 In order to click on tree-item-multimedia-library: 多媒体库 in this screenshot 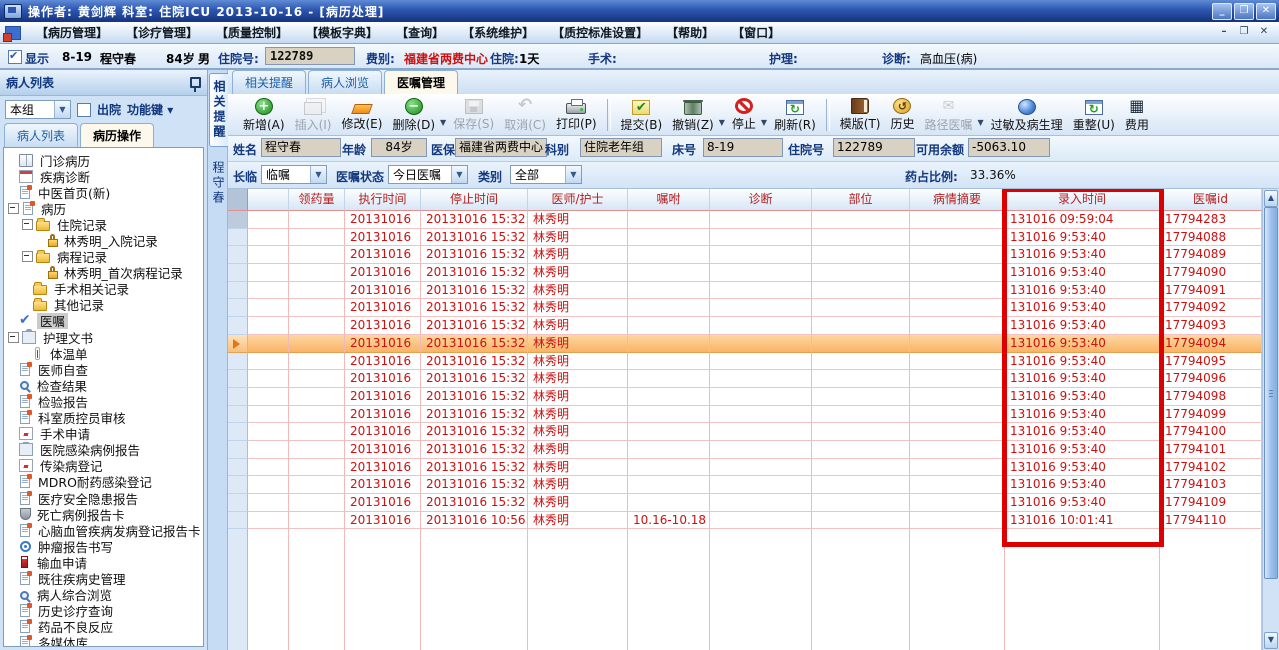, I will do `click(105, 640)`.